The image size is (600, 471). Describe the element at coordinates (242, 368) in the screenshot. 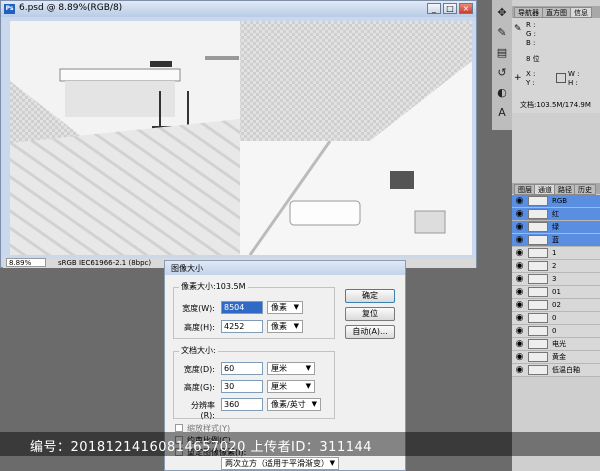

I see `doc-width-input: 60` at that location.